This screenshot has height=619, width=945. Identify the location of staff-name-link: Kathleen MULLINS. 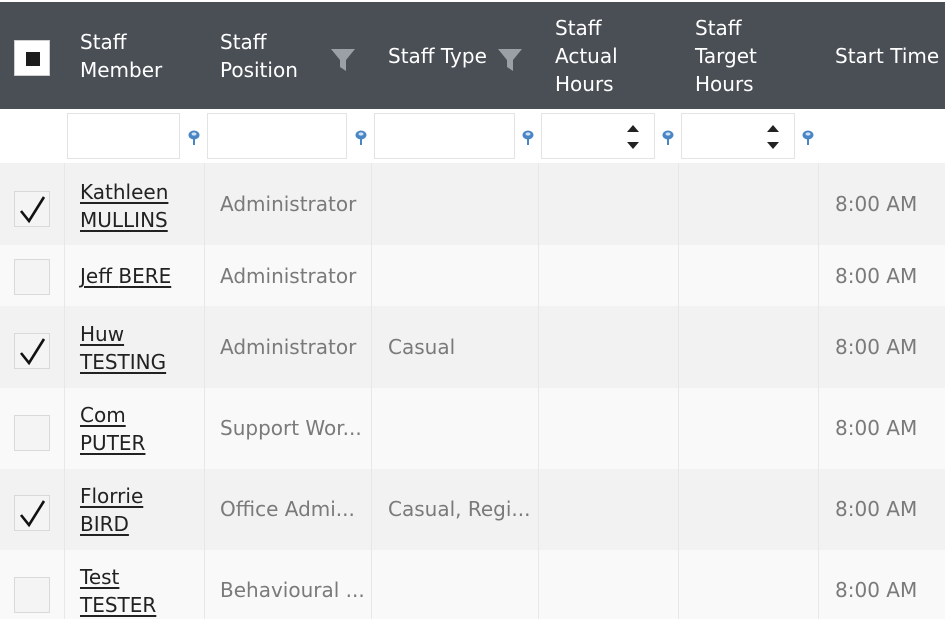
(124, 206).